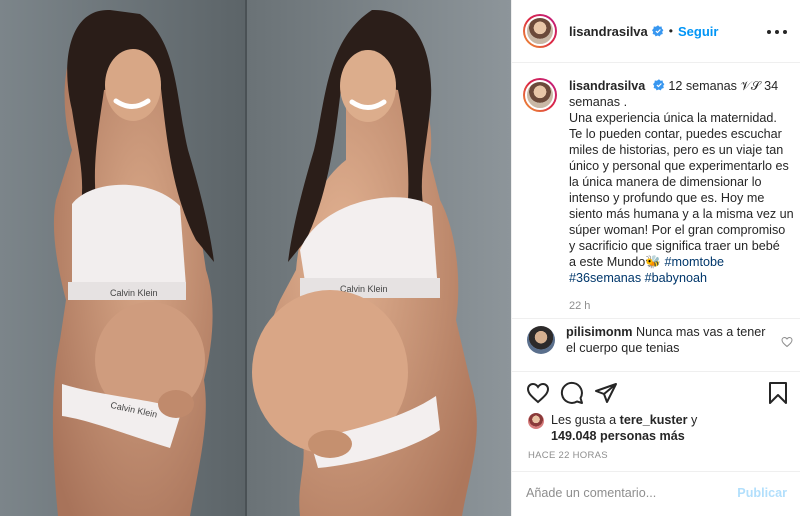 Image resolution: width=800 pixels, height=516 pixels. Describe the element at coordinates (584, 420) in the screenshot. I see `likes-prefix: Les gusta a` at that location.